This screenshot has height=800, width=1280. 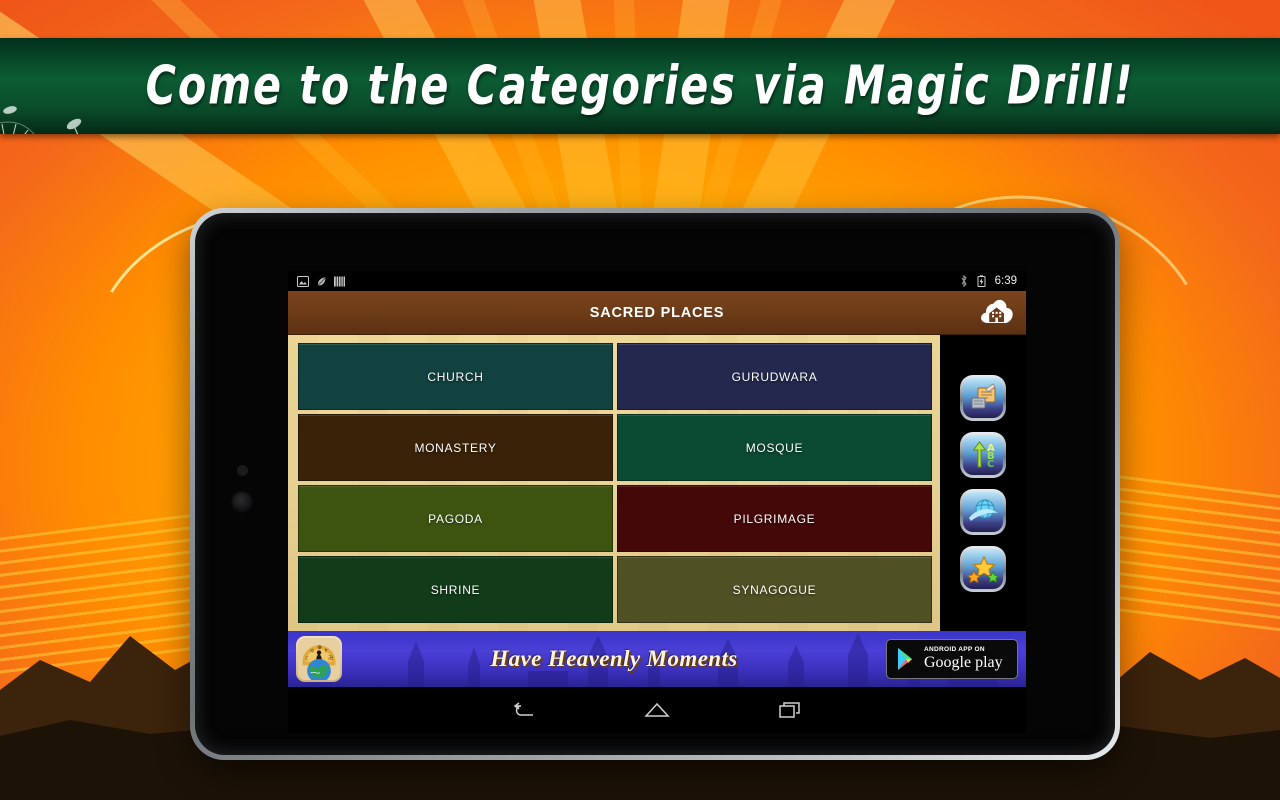 I want to click on home-button, so click(x=997, y=313).